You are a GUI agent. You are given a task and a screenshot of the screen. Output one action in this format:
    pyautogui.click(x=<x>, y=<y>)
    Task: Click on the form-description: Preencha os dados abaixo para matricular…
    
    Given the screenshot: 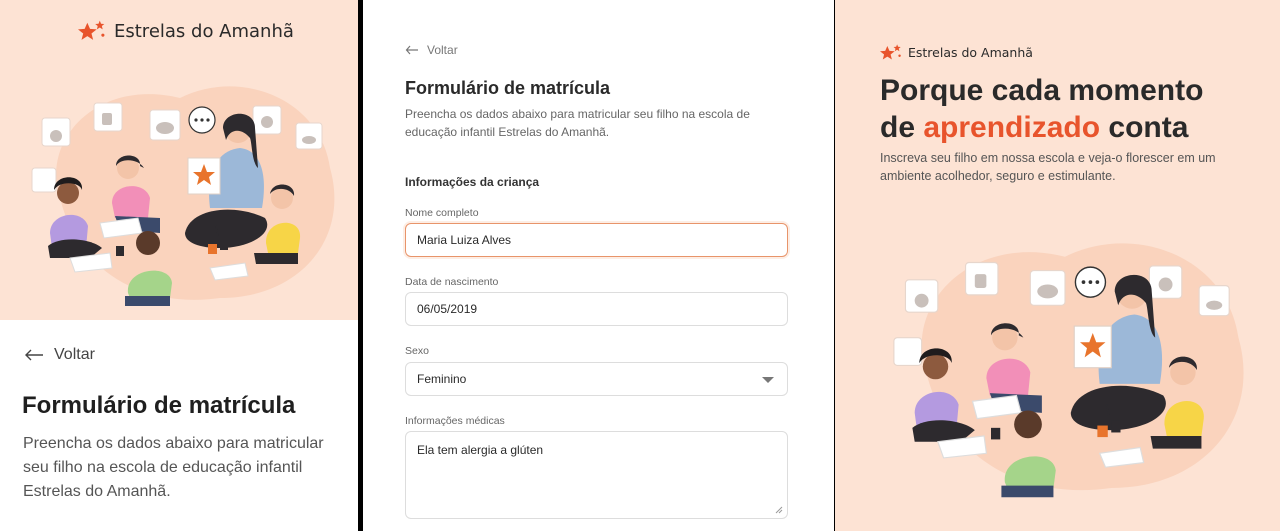 What is the action you would take?
    pyautogui.click(x=577, y=123)
    